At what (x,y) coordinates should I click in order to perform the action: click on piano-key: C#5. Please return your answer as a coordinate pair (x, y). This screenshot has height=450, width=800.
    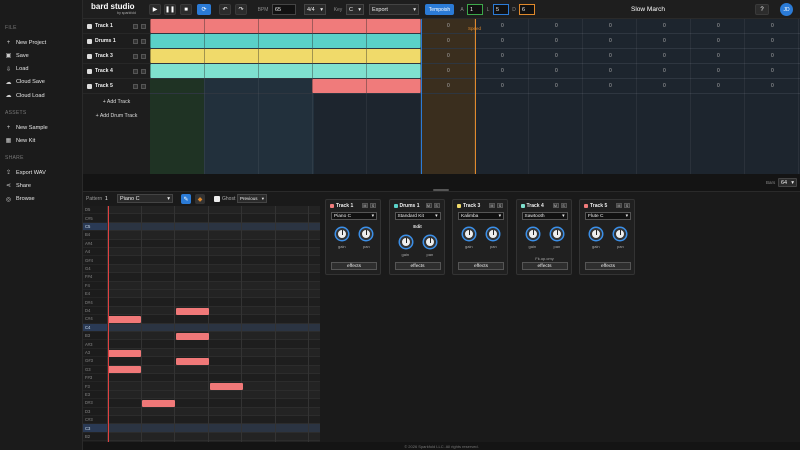
    Looking at the image, I should click on (95, 218).